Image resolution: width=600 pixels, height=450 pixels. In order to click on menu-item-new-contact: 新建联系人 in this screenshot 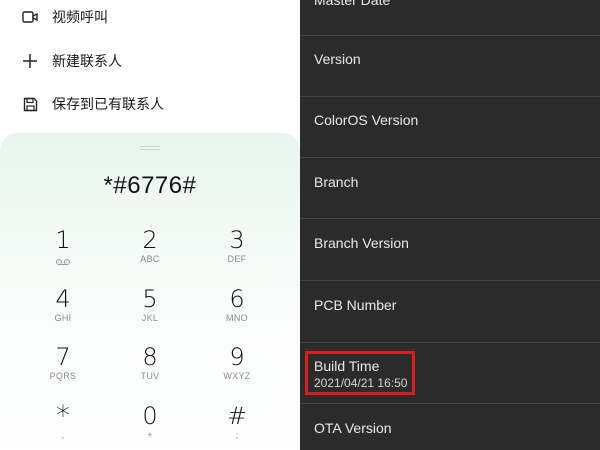, I will do `click(150, 61)`.